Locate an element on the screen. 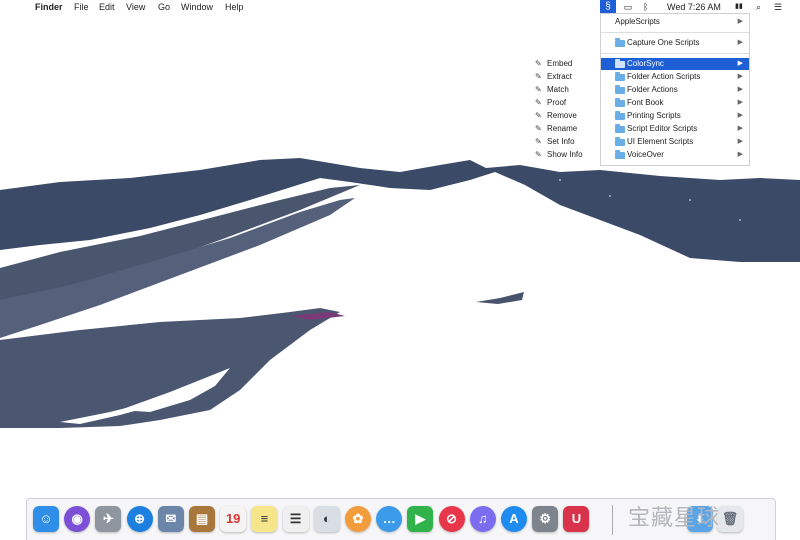 The height and width of the screenshot is (540, 800). system-preferences-icon: ⚙ is located at coordinates (545, 519).